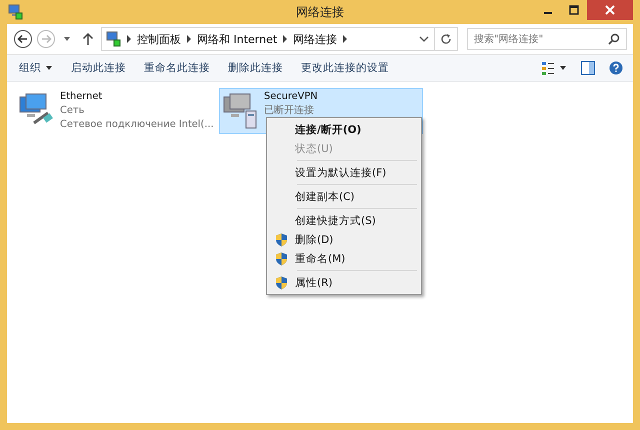 The height and width of the screenshot is (430, 640). I want to click on dropdown-icon, so click(424, 39).